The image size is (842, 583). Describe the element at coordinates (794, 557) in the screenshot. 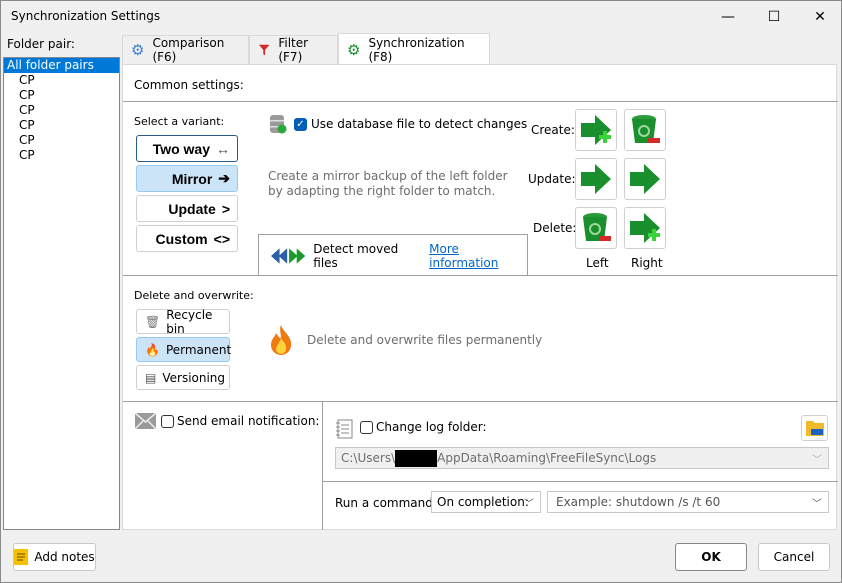

I see `cancel-button: Cancel` at that location.